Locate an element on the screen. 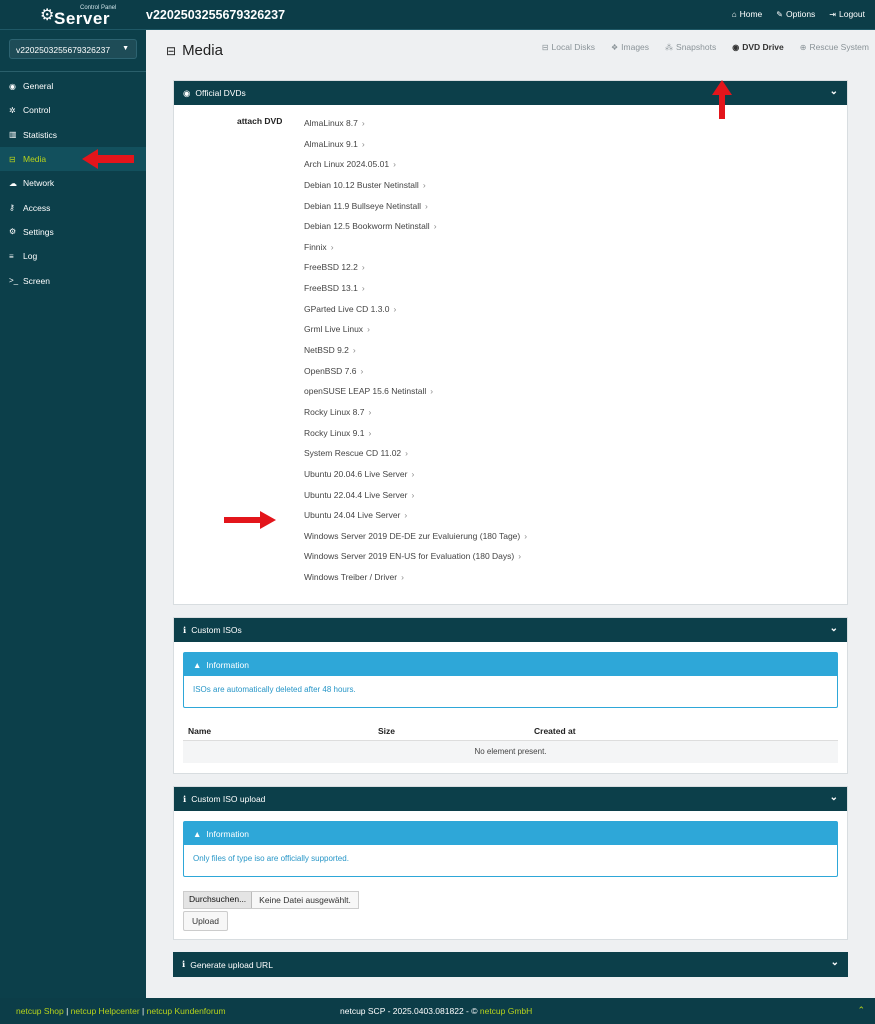  server-select: v2202503255679326237 ▼ is located at coordinates (73, 49).